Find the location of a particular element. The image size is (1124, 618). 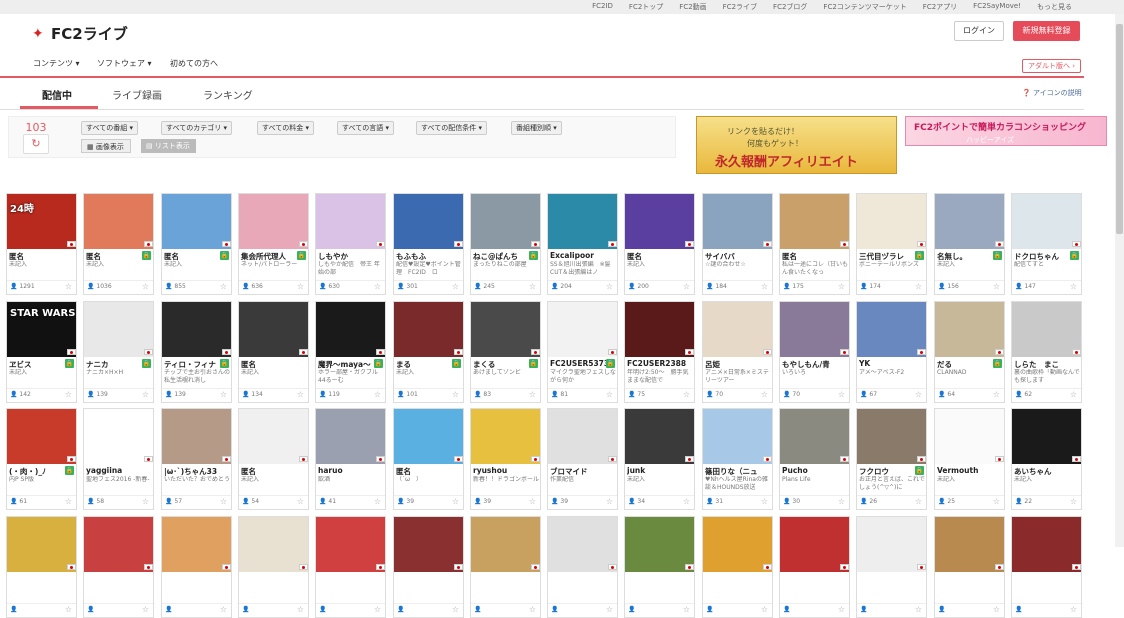

broadcast-card: Vermouth 未記入 👤 25 ☆ is located at coordinates (969, 459).